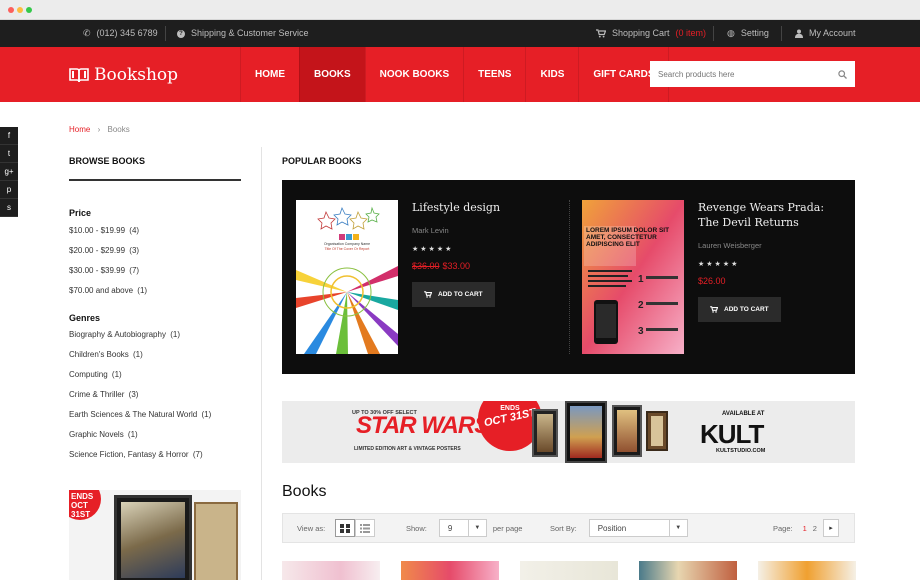 This screenshot has width=920, height=580. Describe the element at coordinates (638, 528) in the screenshot. I see `sort-select: Position ▼` at that location.